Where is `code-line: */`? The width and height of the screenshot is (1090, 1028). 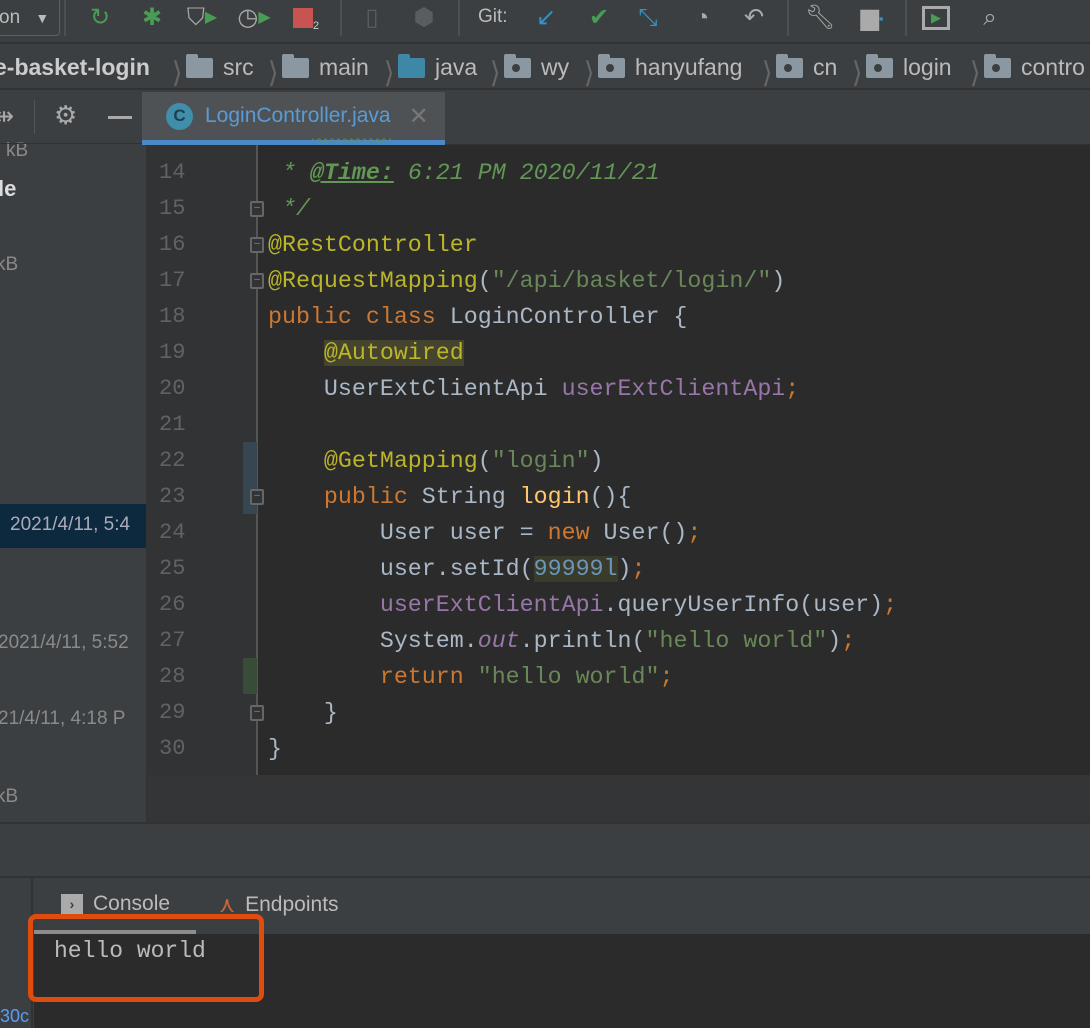 code-line: */ is located at coordinates (289, 209).